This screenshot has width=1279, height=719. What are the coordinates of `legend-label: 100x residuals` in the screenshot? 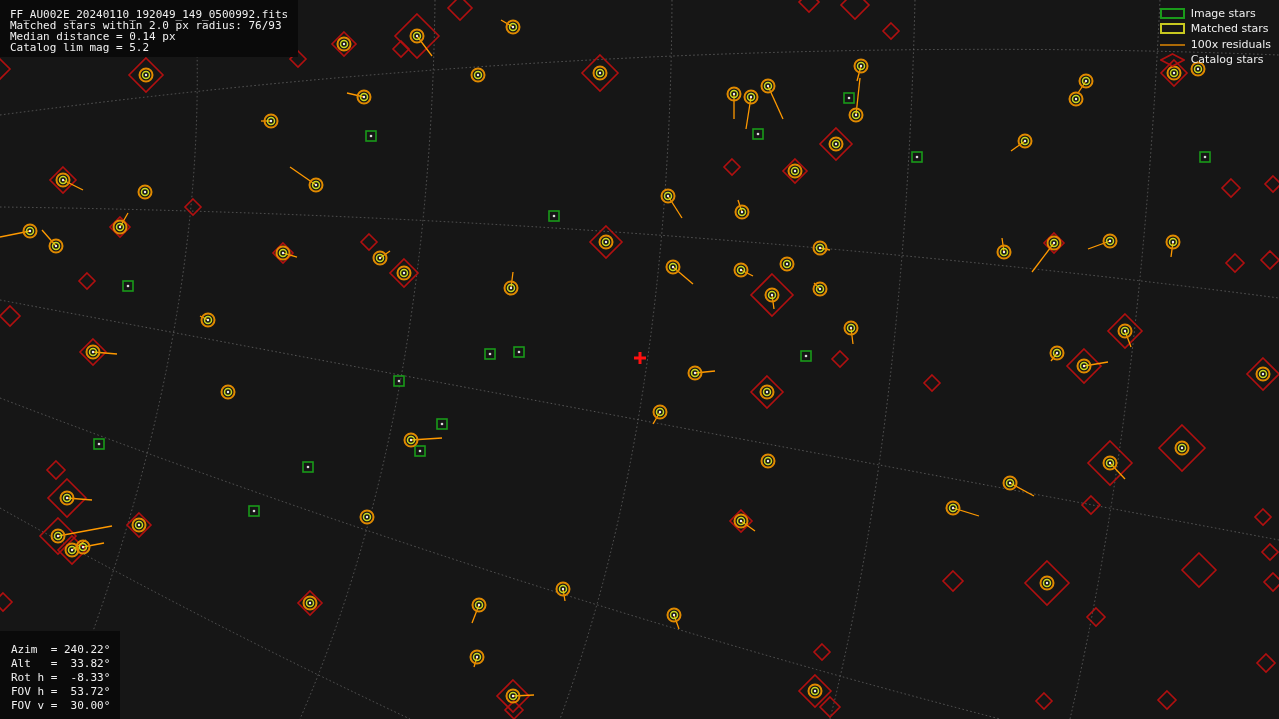 It's located at (1230, 44).